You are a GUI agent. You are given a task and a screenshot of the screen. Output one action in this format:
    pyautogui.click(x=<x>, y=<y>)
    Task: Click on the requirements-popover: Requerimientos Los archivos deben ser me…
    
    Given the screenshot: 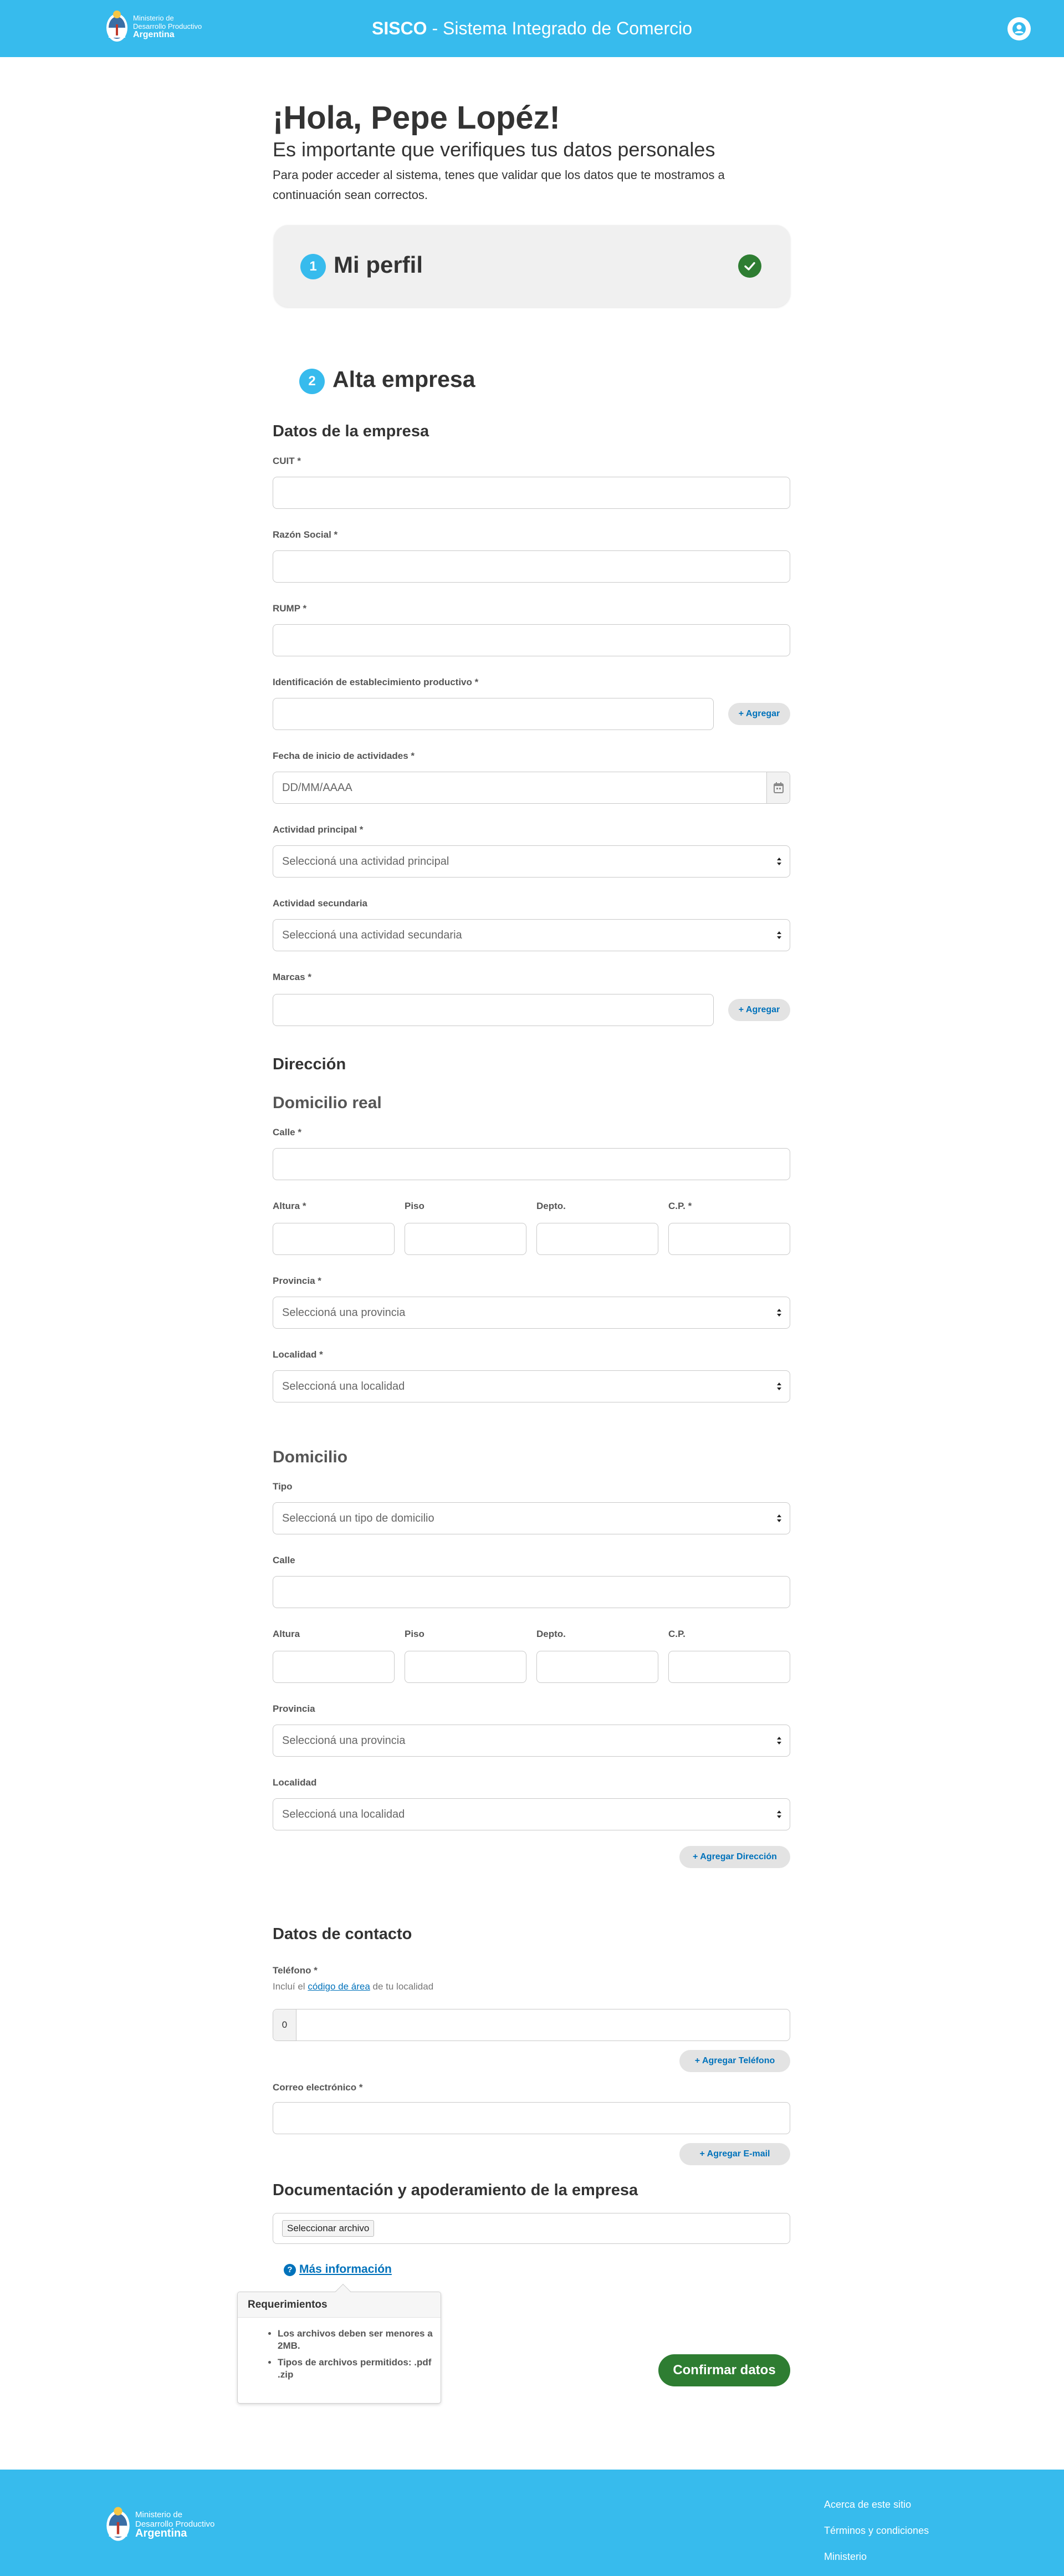 What is the action you would take?
    pyautogui.click(x=339, y=2343)
    